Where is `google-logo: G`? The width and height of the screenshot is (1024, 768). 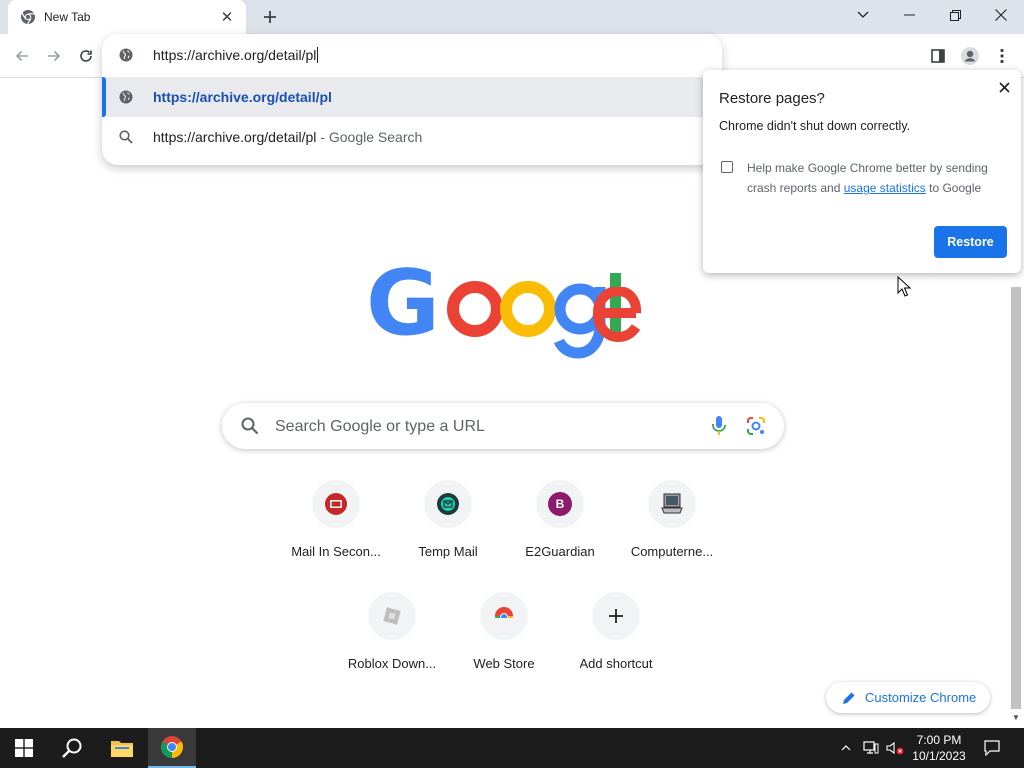
google-logo: G is located at coordinates (504, 309).